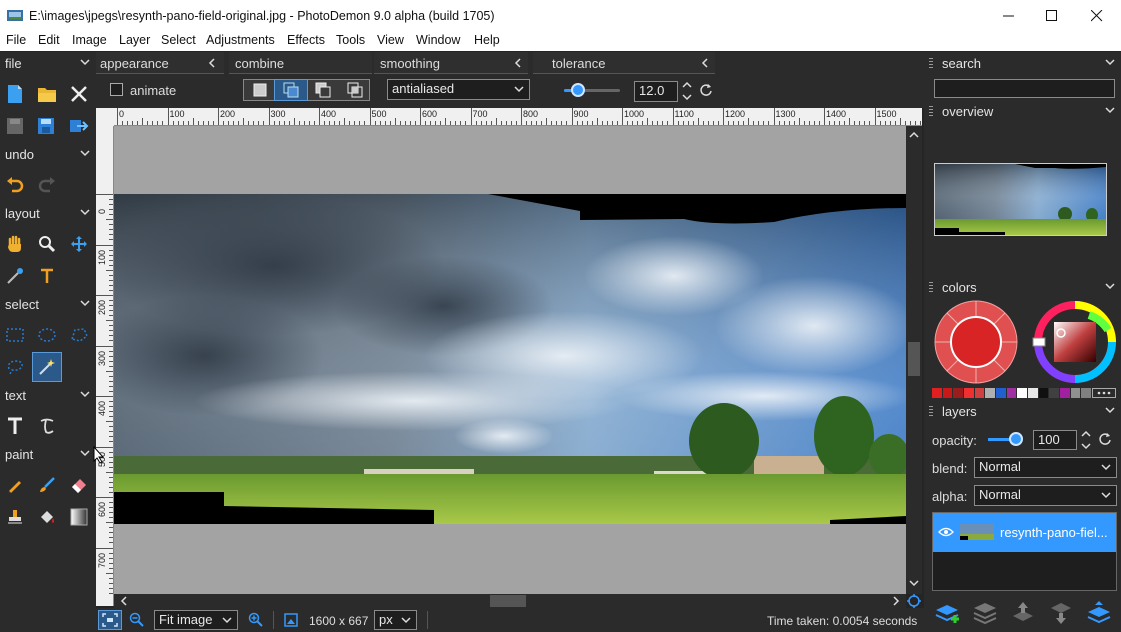 This screenshot has height=632, width=1121. Describe the element at coordinates (438, 40) in the screenshot. I see `menu-window: Window` at that location.